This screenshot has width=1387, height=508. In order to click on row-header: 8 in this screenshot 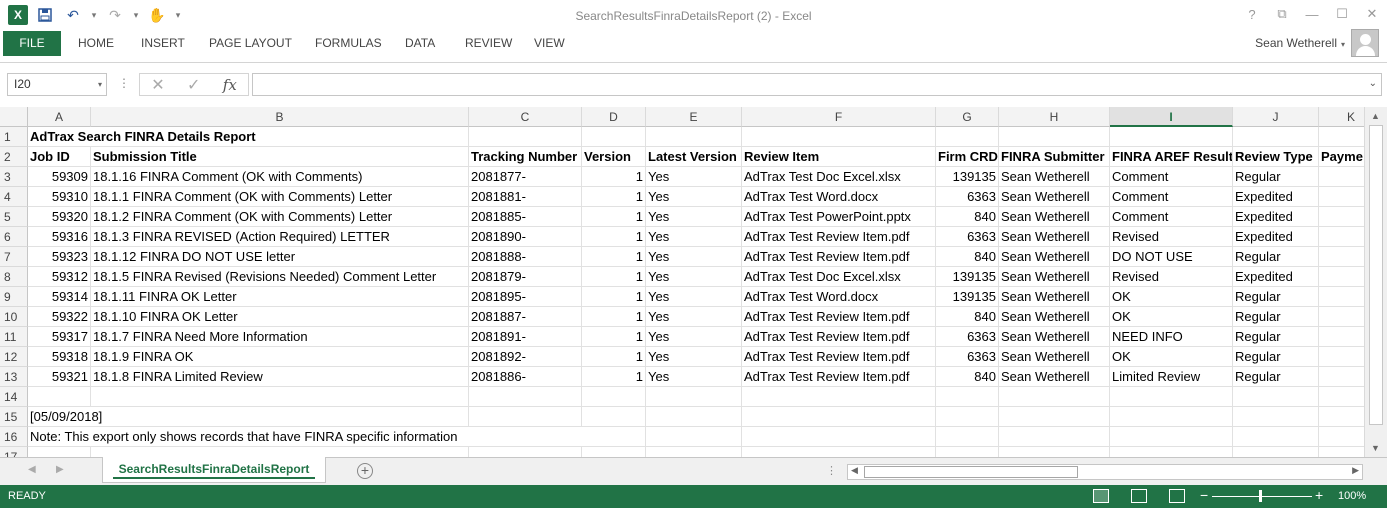, I will do `click(14, 277)`.